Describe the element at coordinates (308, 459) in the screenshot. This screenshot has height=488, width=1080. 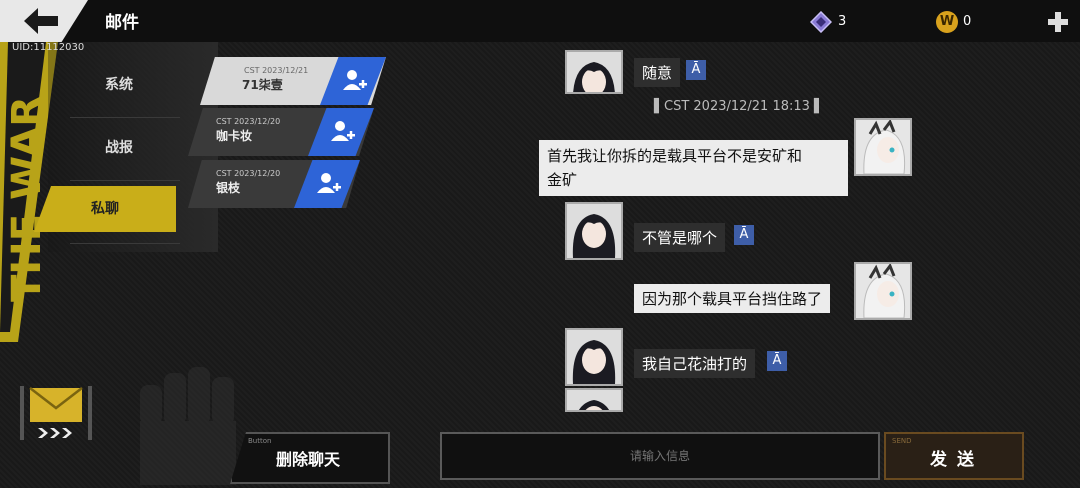
I see `delete-chat-label: 删除聊天` at that location.